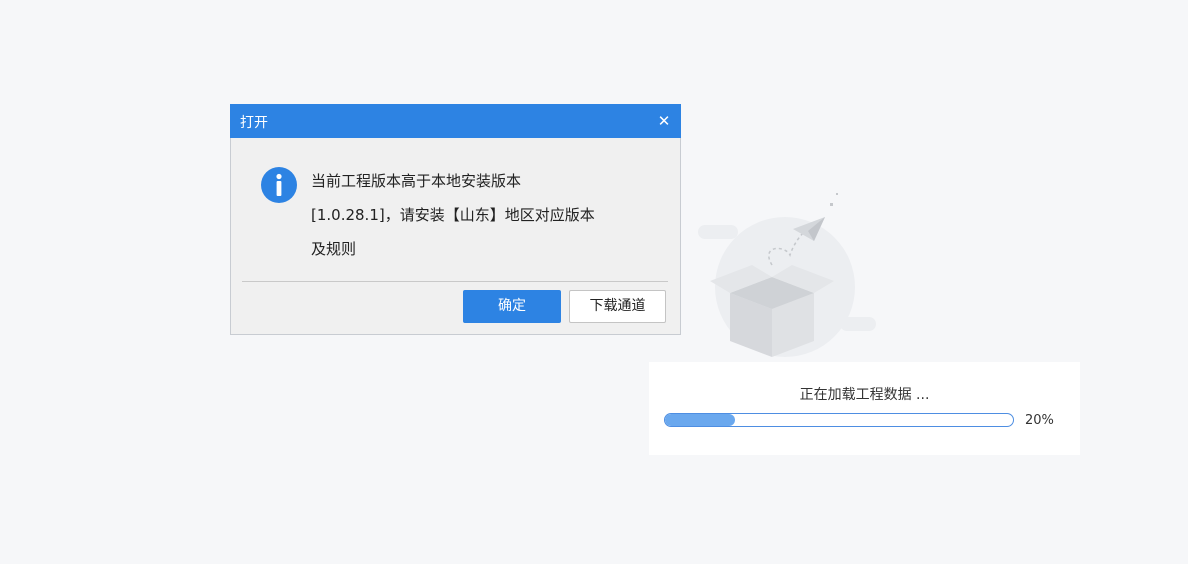  Describe the element at coordinates (455, 121) in the screenshot. I see `dialog-titlebar: 打开 ✕` at that location.